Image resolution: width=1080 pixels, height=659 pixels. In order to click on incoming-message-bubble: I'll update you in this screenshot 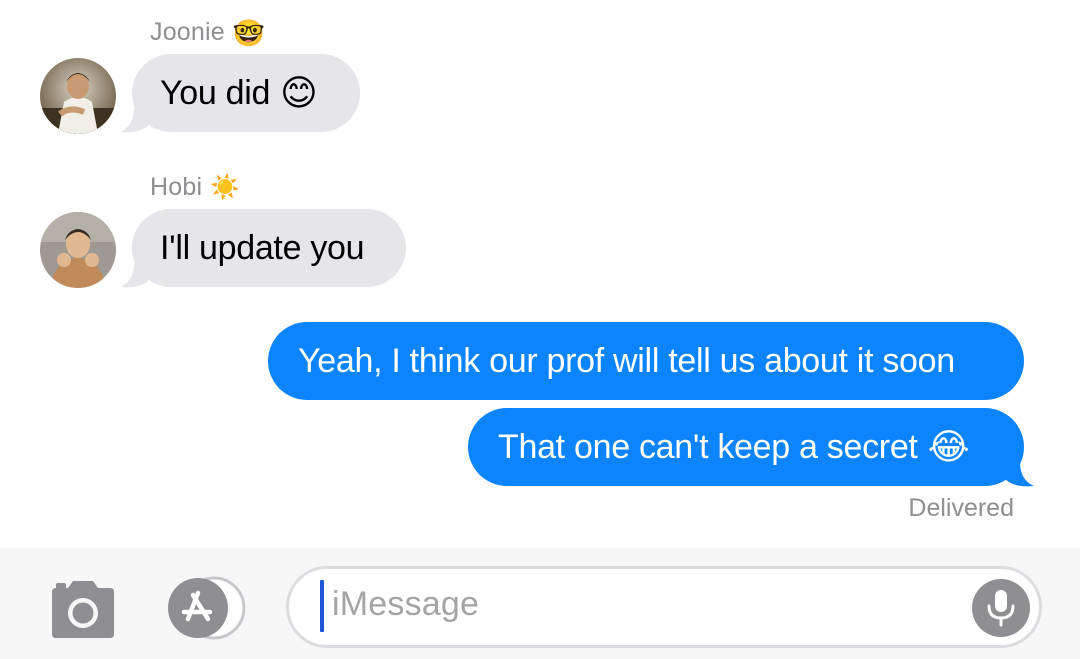, I will do `click(269, 248)`.